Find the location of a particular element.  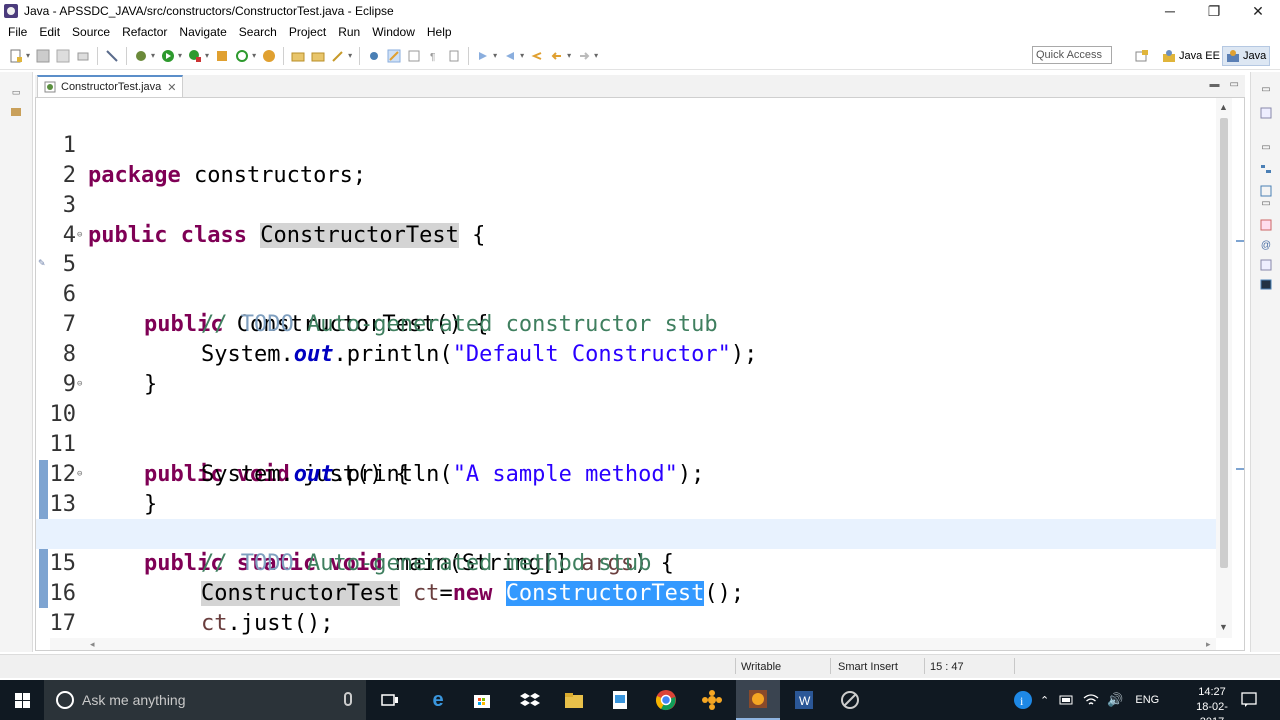

restore-outline-icon: ▭ is located at coordinates (1266, 147).